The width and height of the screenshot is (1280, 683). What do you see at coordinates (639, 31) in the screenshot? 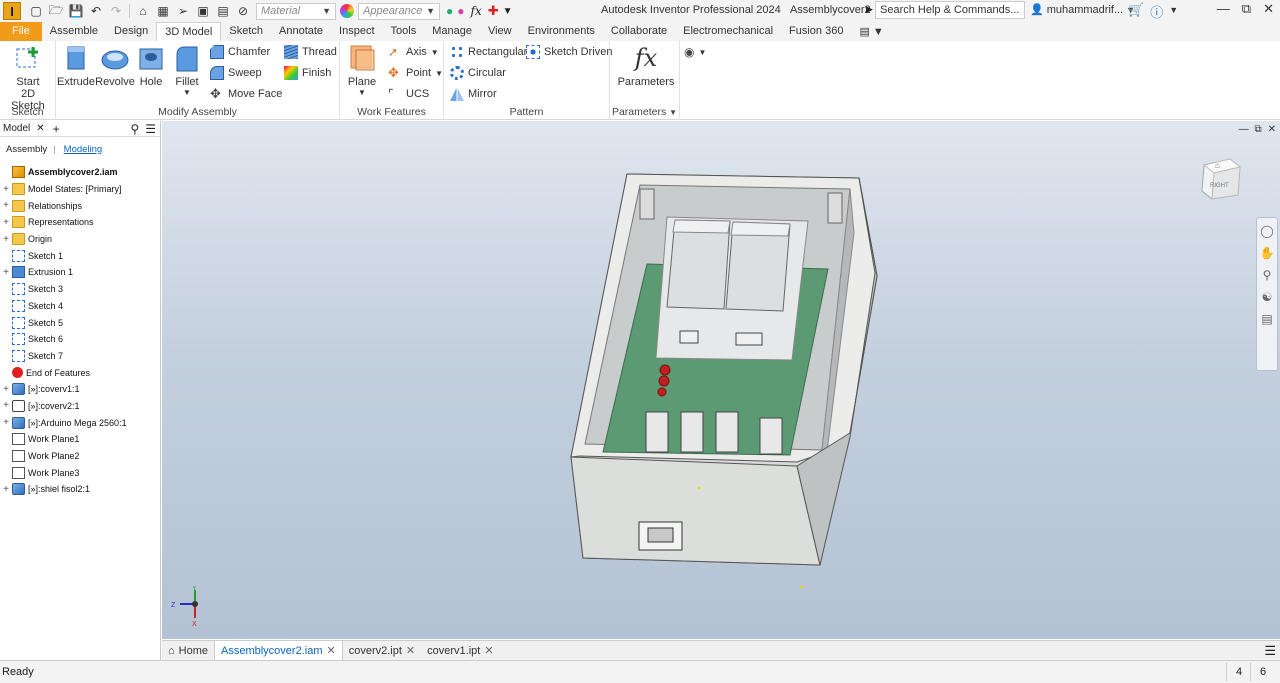
I see `tab-collaborate: Collaborate` at bounding box center [639, 31].